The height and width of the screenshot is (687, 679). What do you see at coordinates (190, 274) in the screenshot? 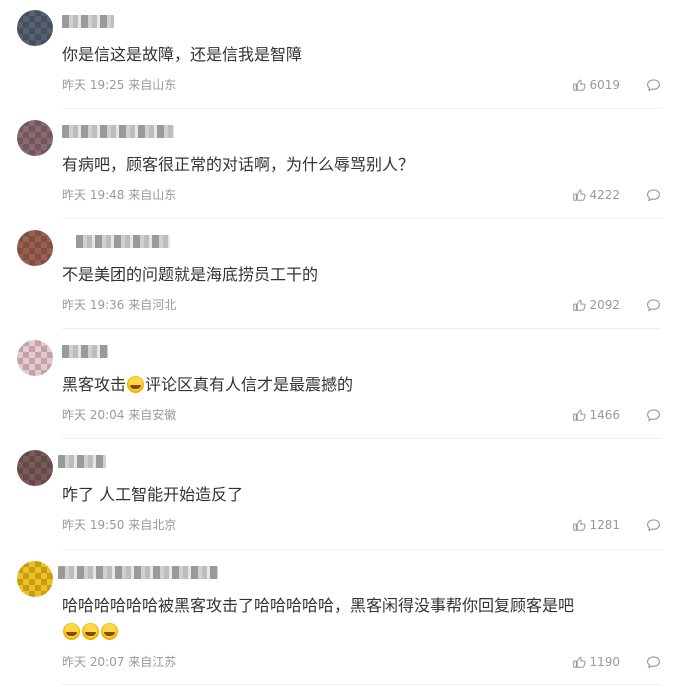
I see `comment-text: 不是美团的问题就是海底捞员工干的` at bounding box center [190, 274].